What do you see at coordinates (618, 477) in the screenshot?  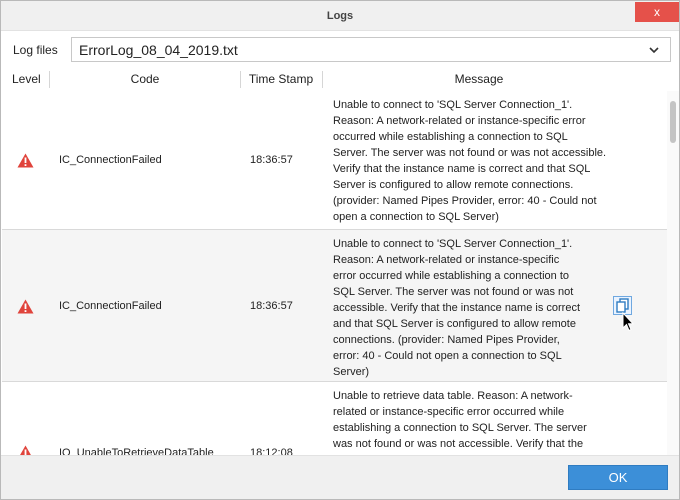 I see `ok-button: OK` at bounding box center [618, 477].